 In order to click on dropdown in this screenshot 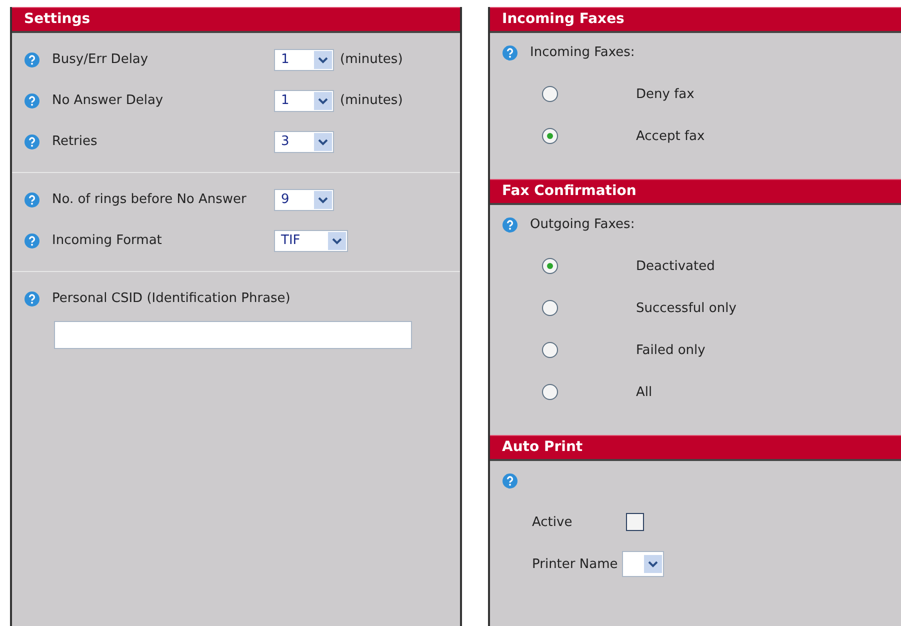, I will do `click(643, 564)`.